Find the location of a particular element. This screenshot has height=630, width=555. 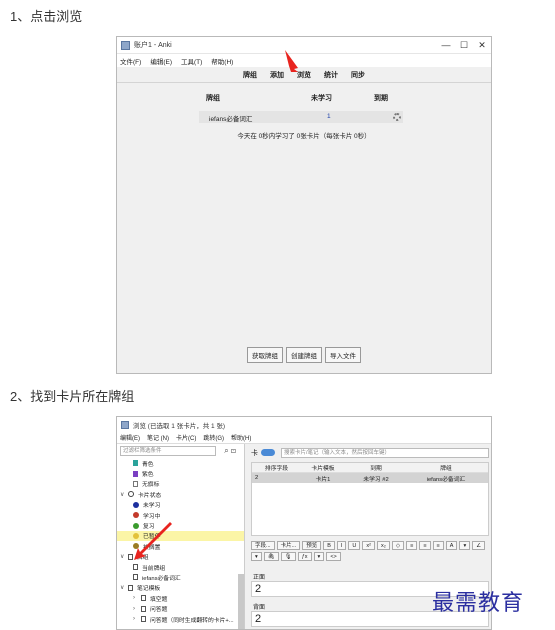

menu-tools: 工具(T) is located at coordinates (191, 61).